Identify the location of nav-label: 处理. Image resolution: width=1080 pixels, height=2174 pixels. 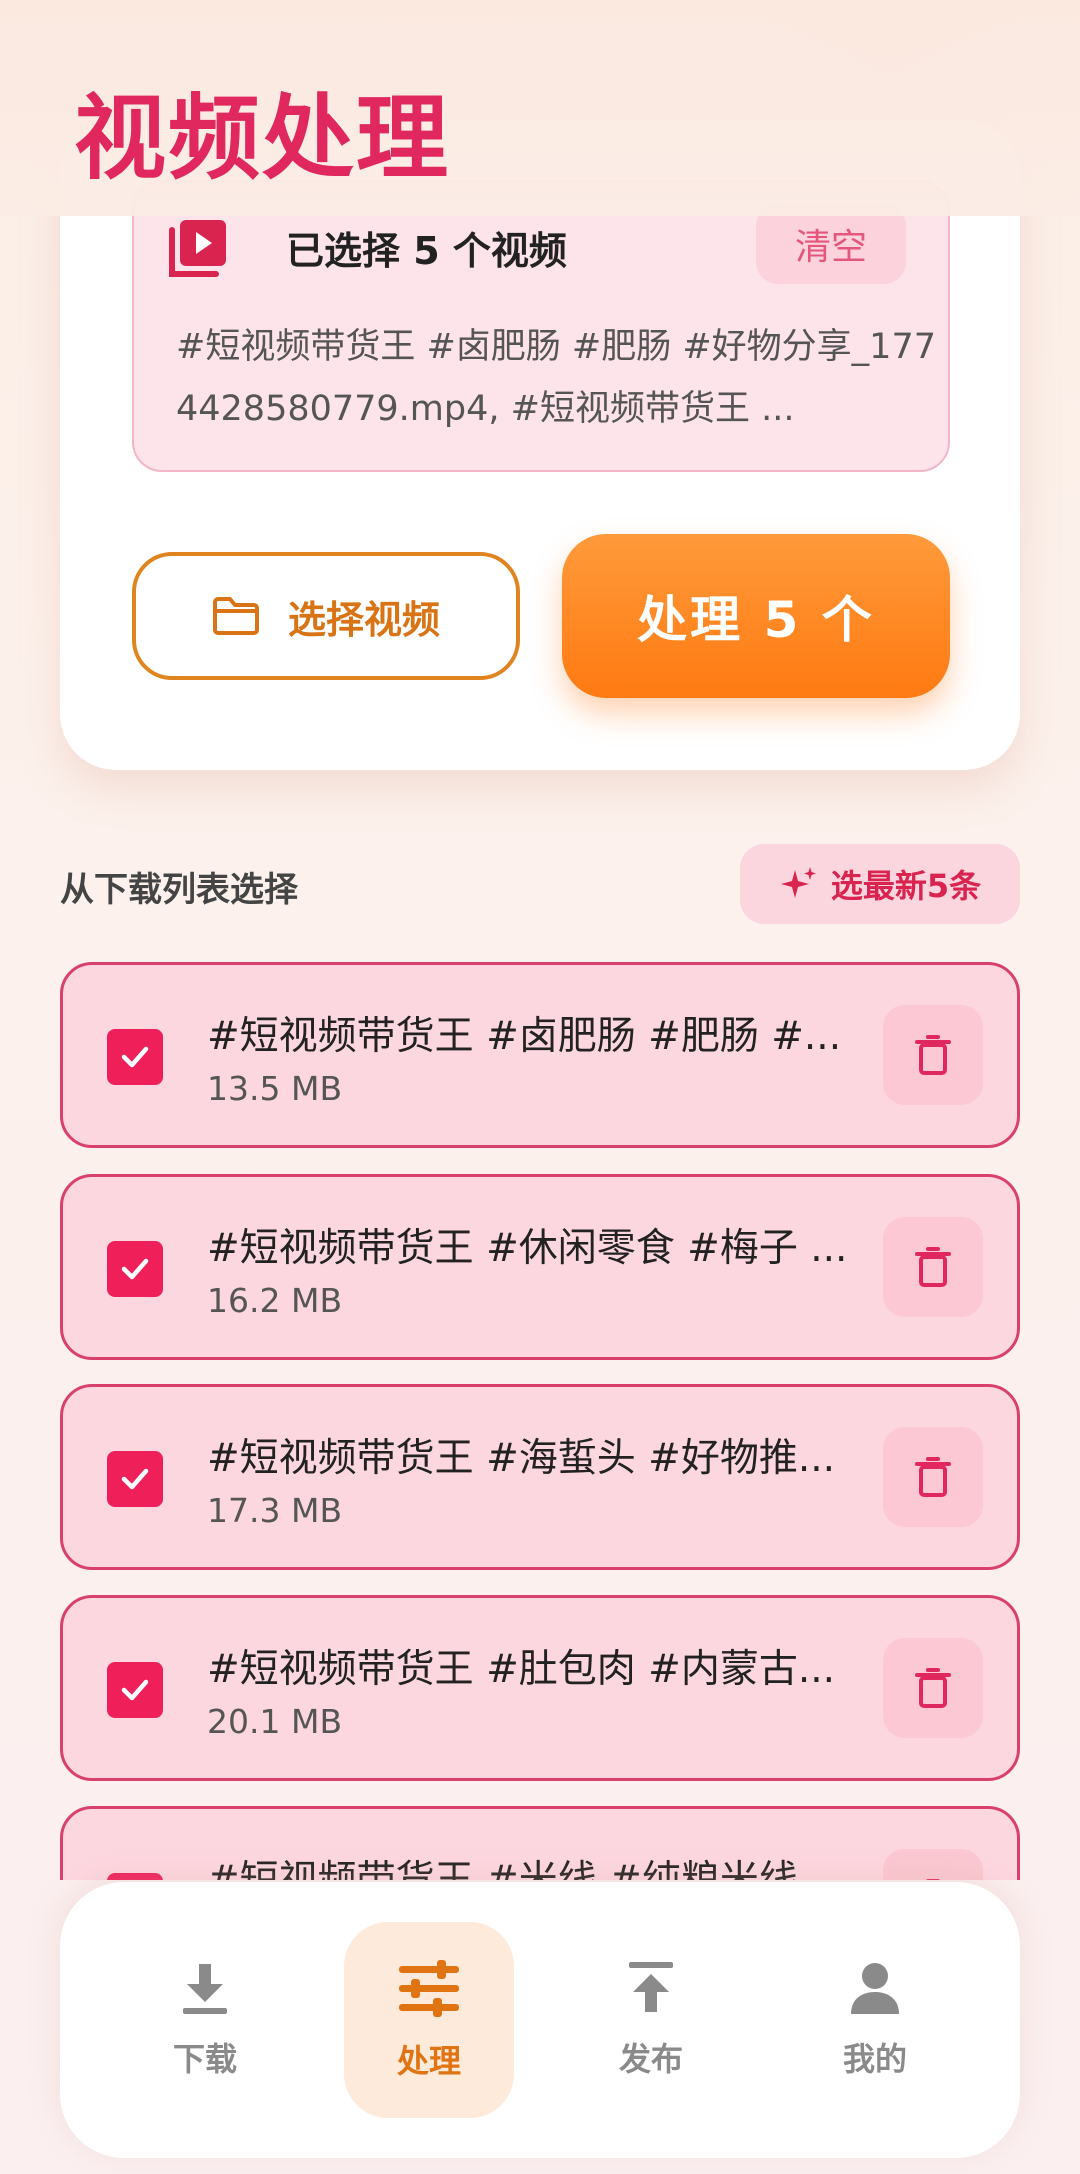
(428, 2061).